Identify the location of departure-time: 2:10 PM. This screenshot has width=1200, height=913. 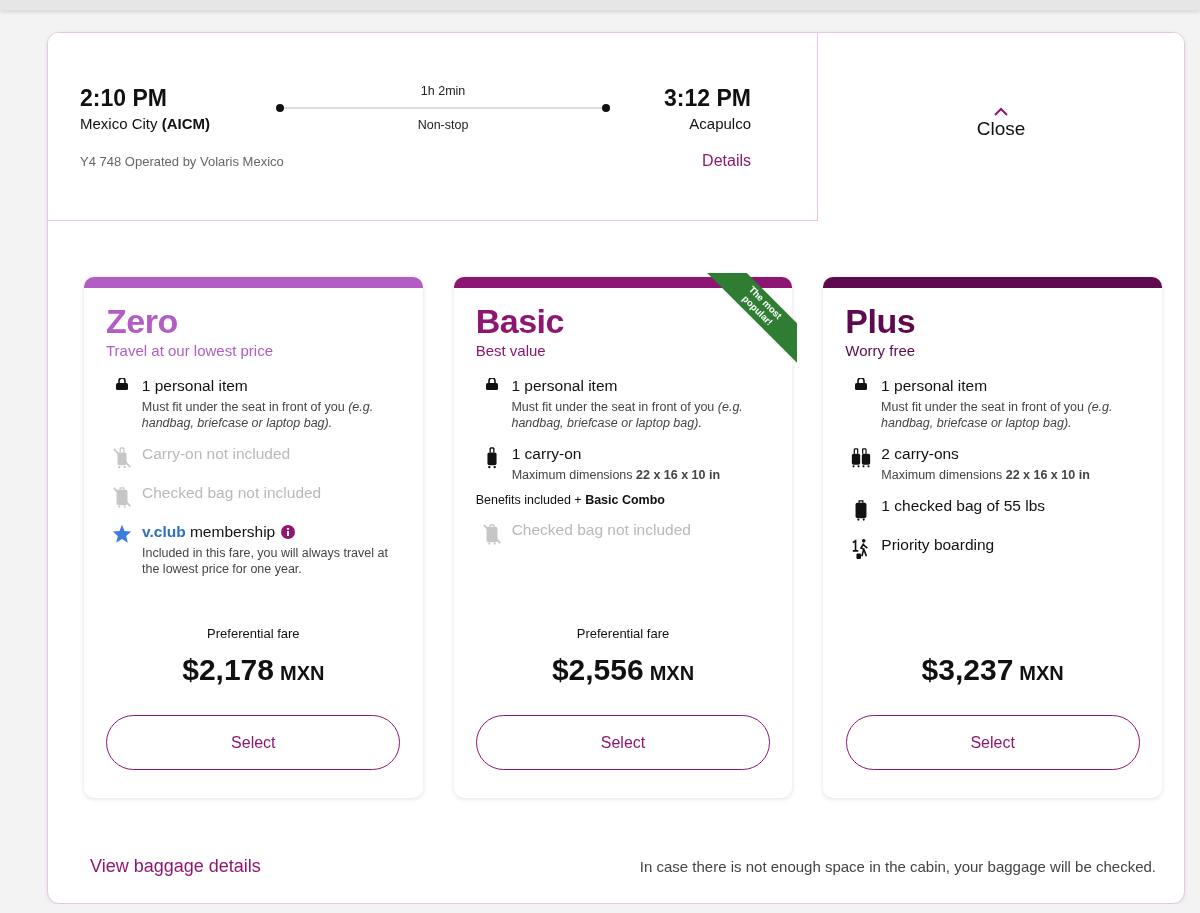
(123, 98).